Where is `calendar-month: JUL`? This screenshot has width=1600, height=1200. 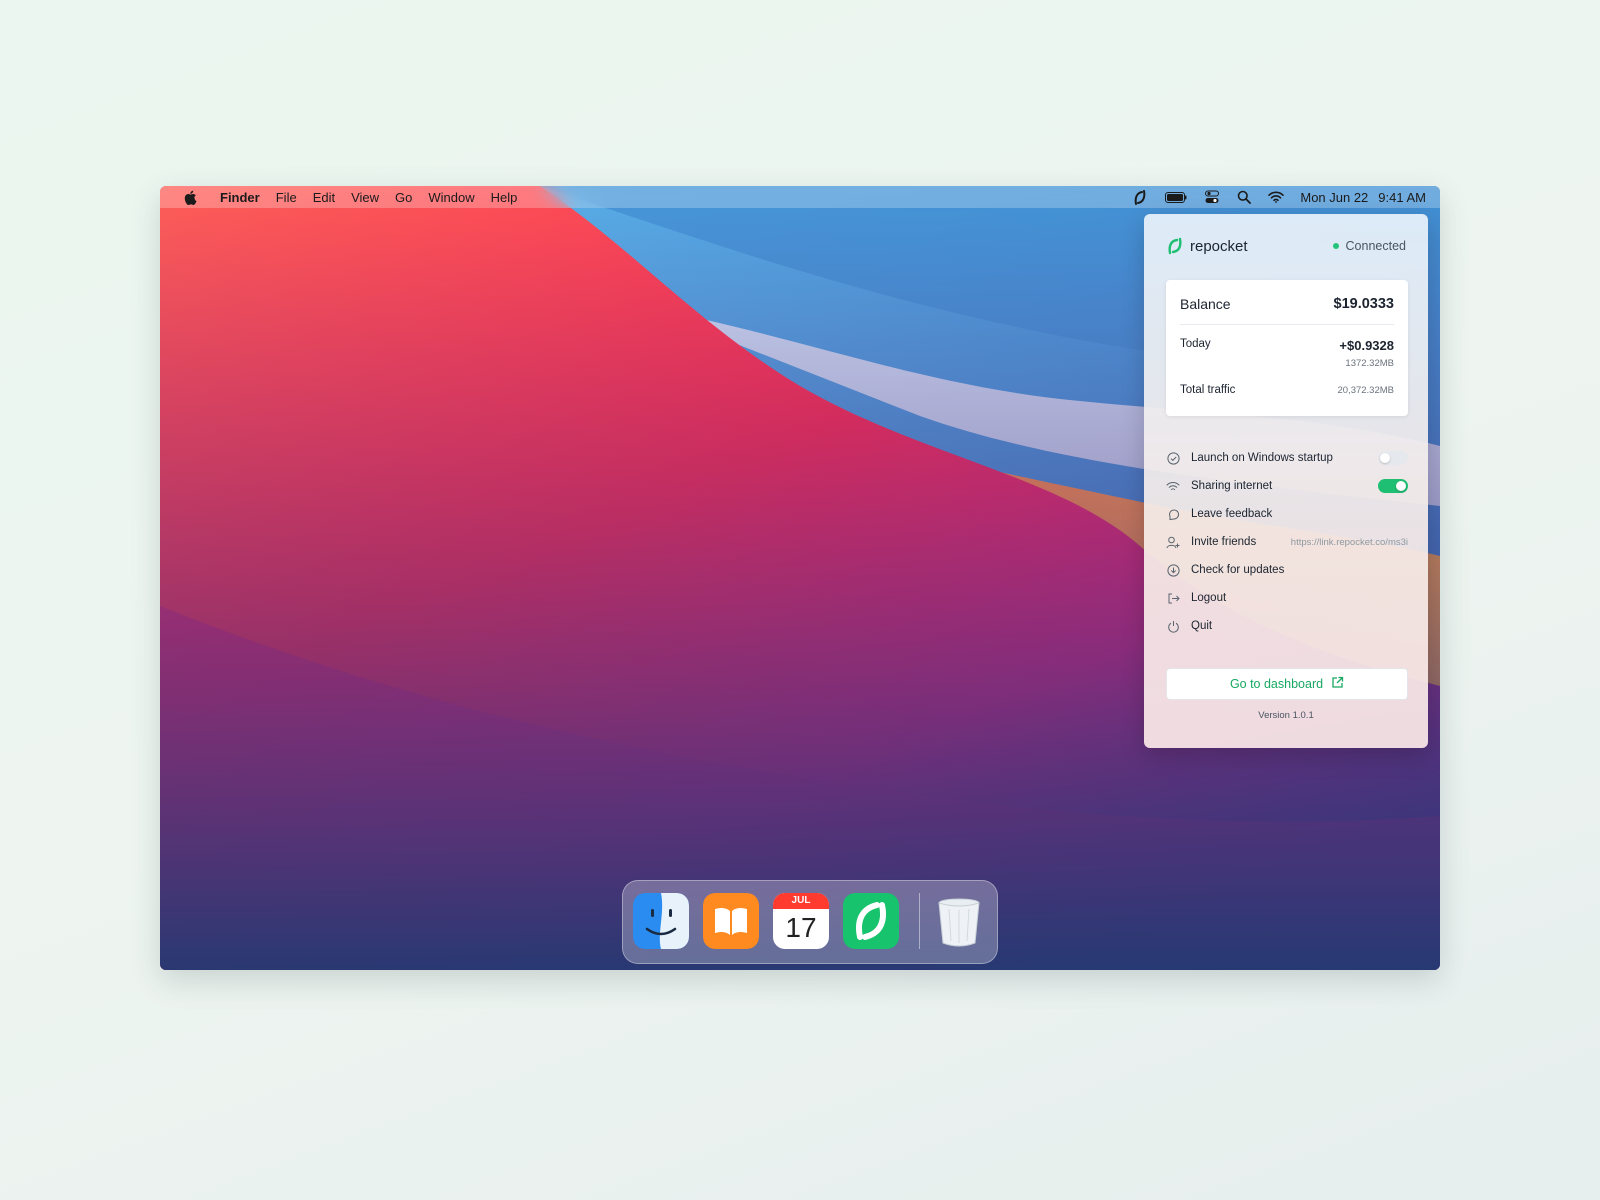 calendar-month: JUL is located at coordinates (801, 901).